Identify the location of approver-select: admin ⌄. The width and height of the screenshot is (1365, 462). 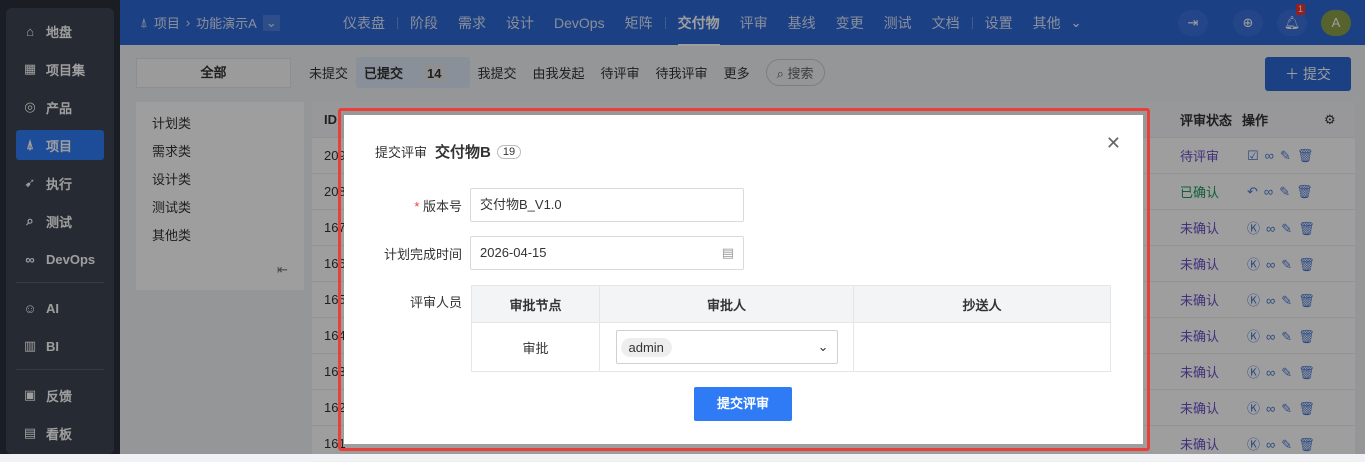
(726, 347).